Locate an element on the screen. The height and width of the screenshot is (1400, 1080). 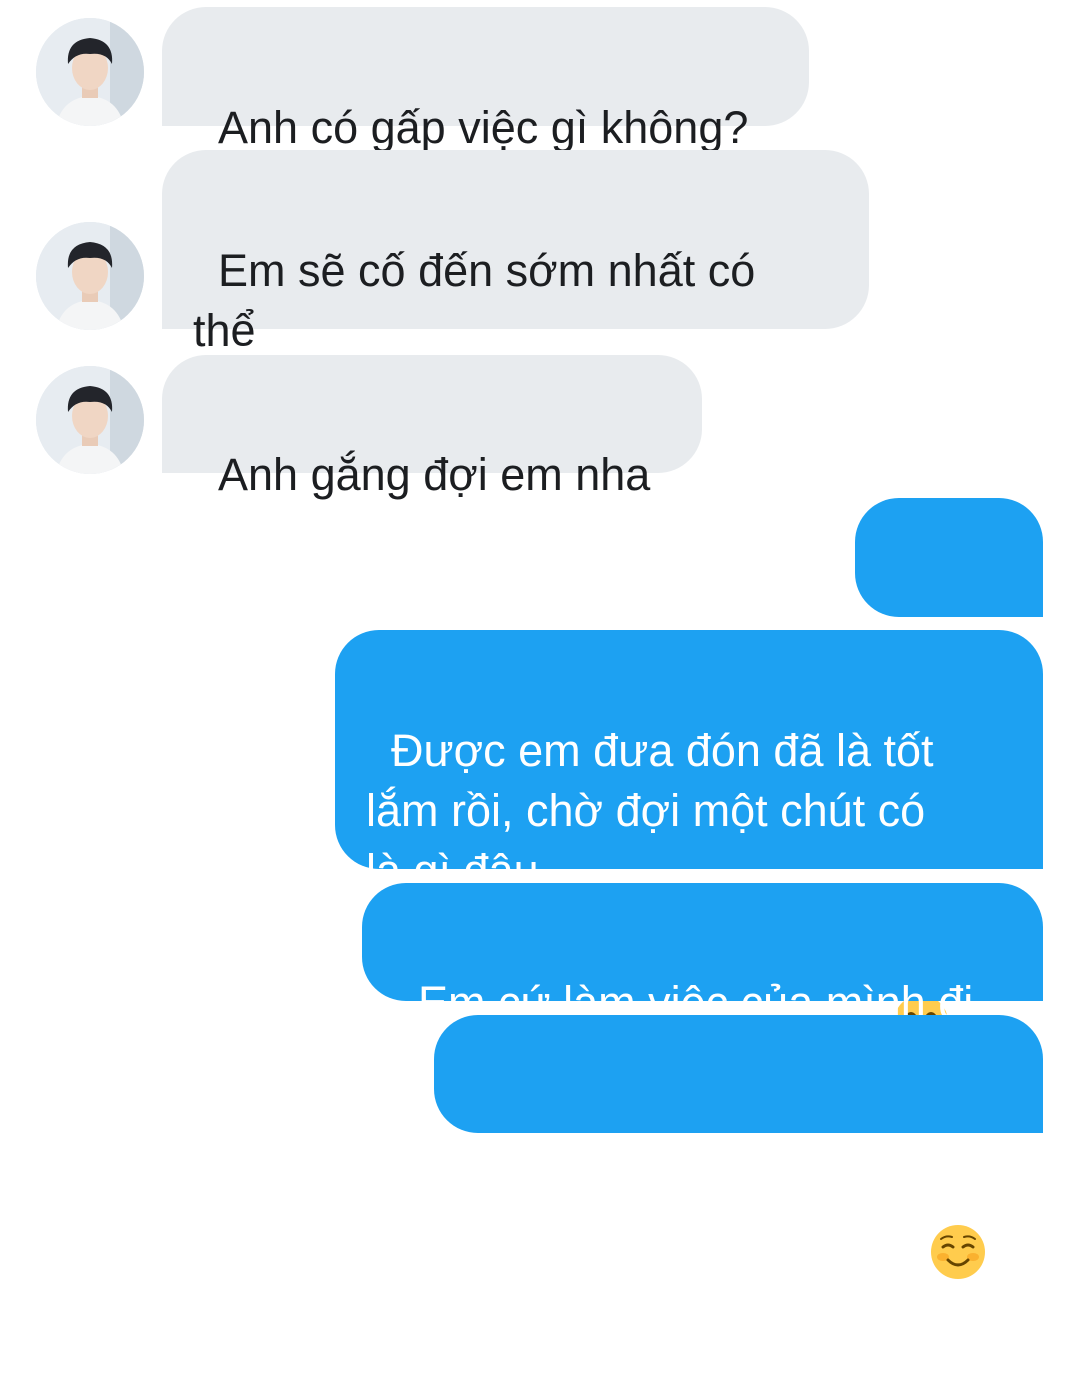
incoming-message: Em sẽ cố đến sớm nhất có thể is located at coordinates (515, 253).